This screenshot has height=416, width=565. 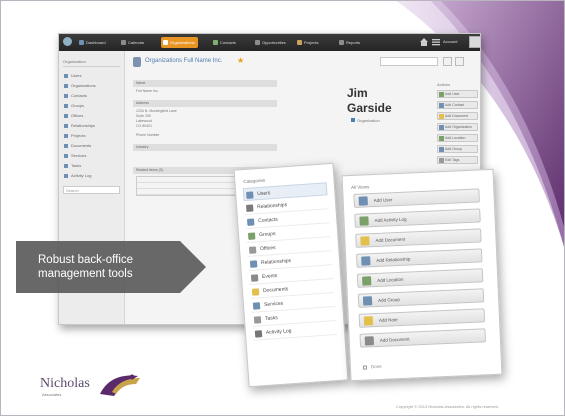 I want to click on nav-tab-label: Opportunities, so click(x=274, y=42).